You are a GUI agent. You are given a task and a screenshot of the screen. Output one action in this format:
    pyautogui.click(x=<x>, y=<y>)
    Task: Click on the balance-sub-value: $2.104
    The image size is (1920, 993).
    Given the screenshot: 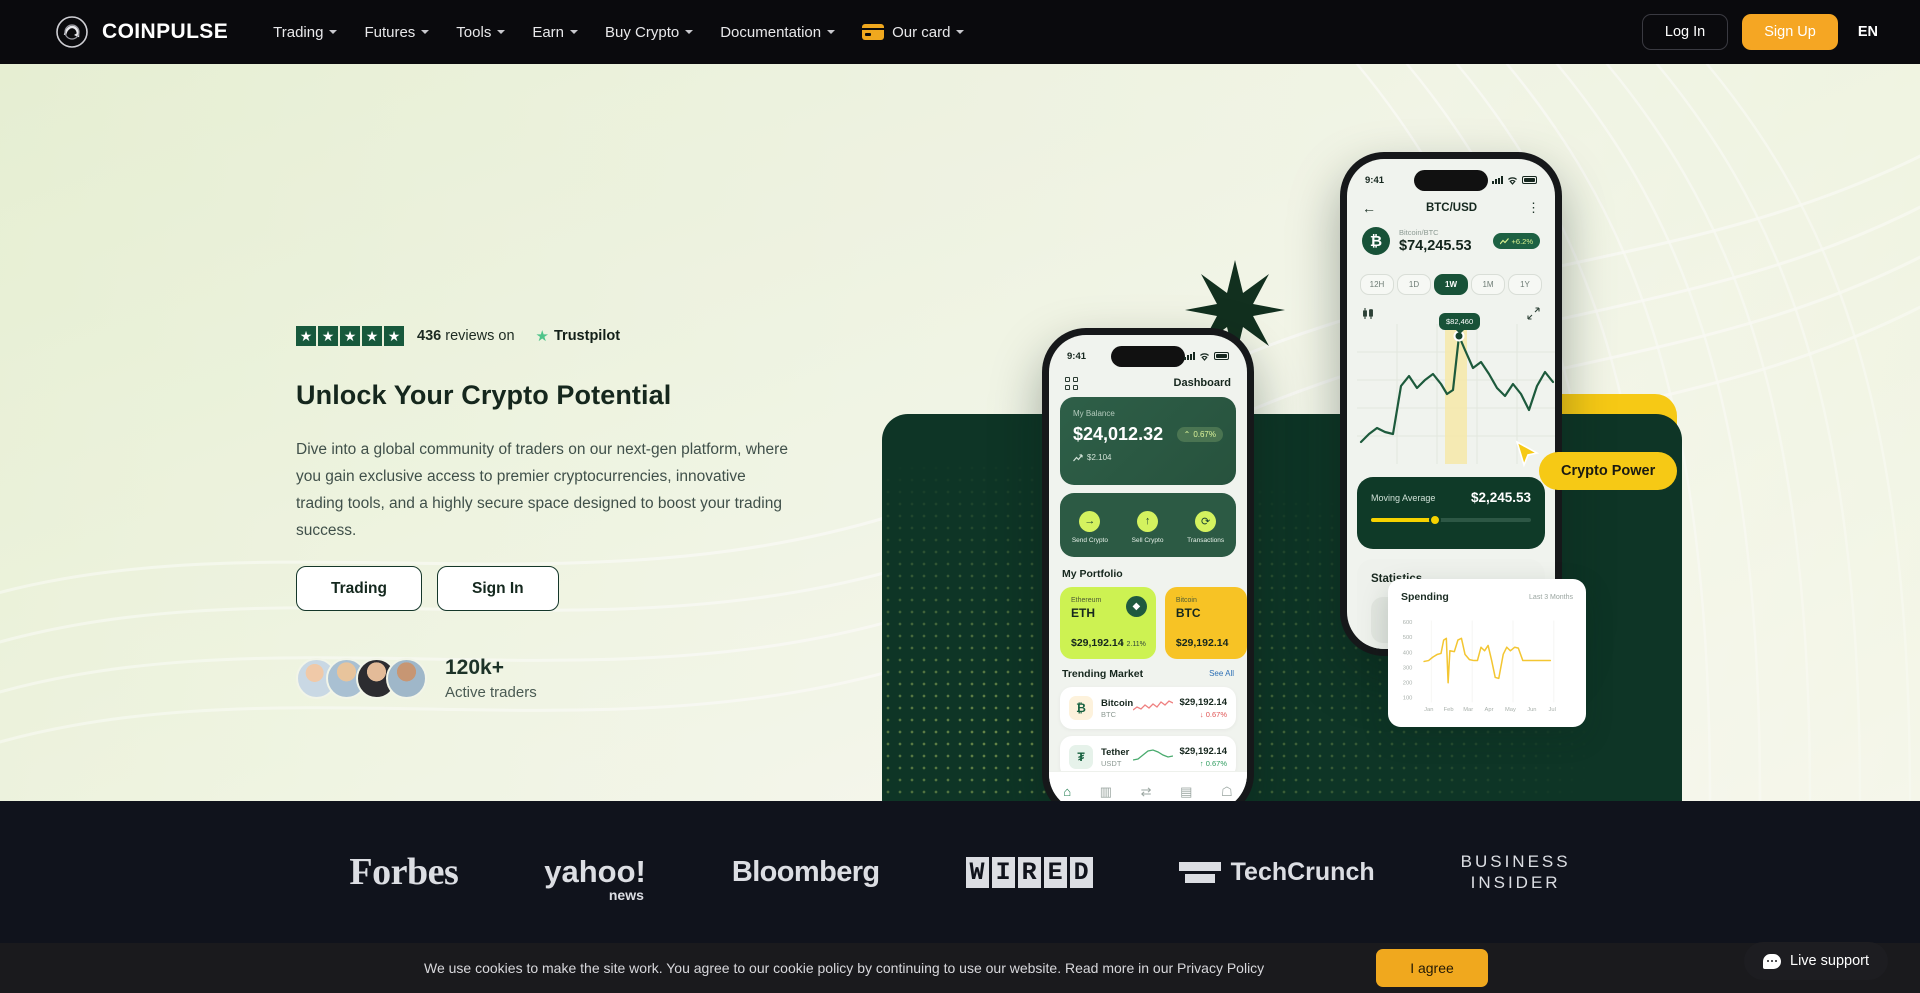 What is the action you would take?
    pyautogui.click(x=1099, y=457)
    